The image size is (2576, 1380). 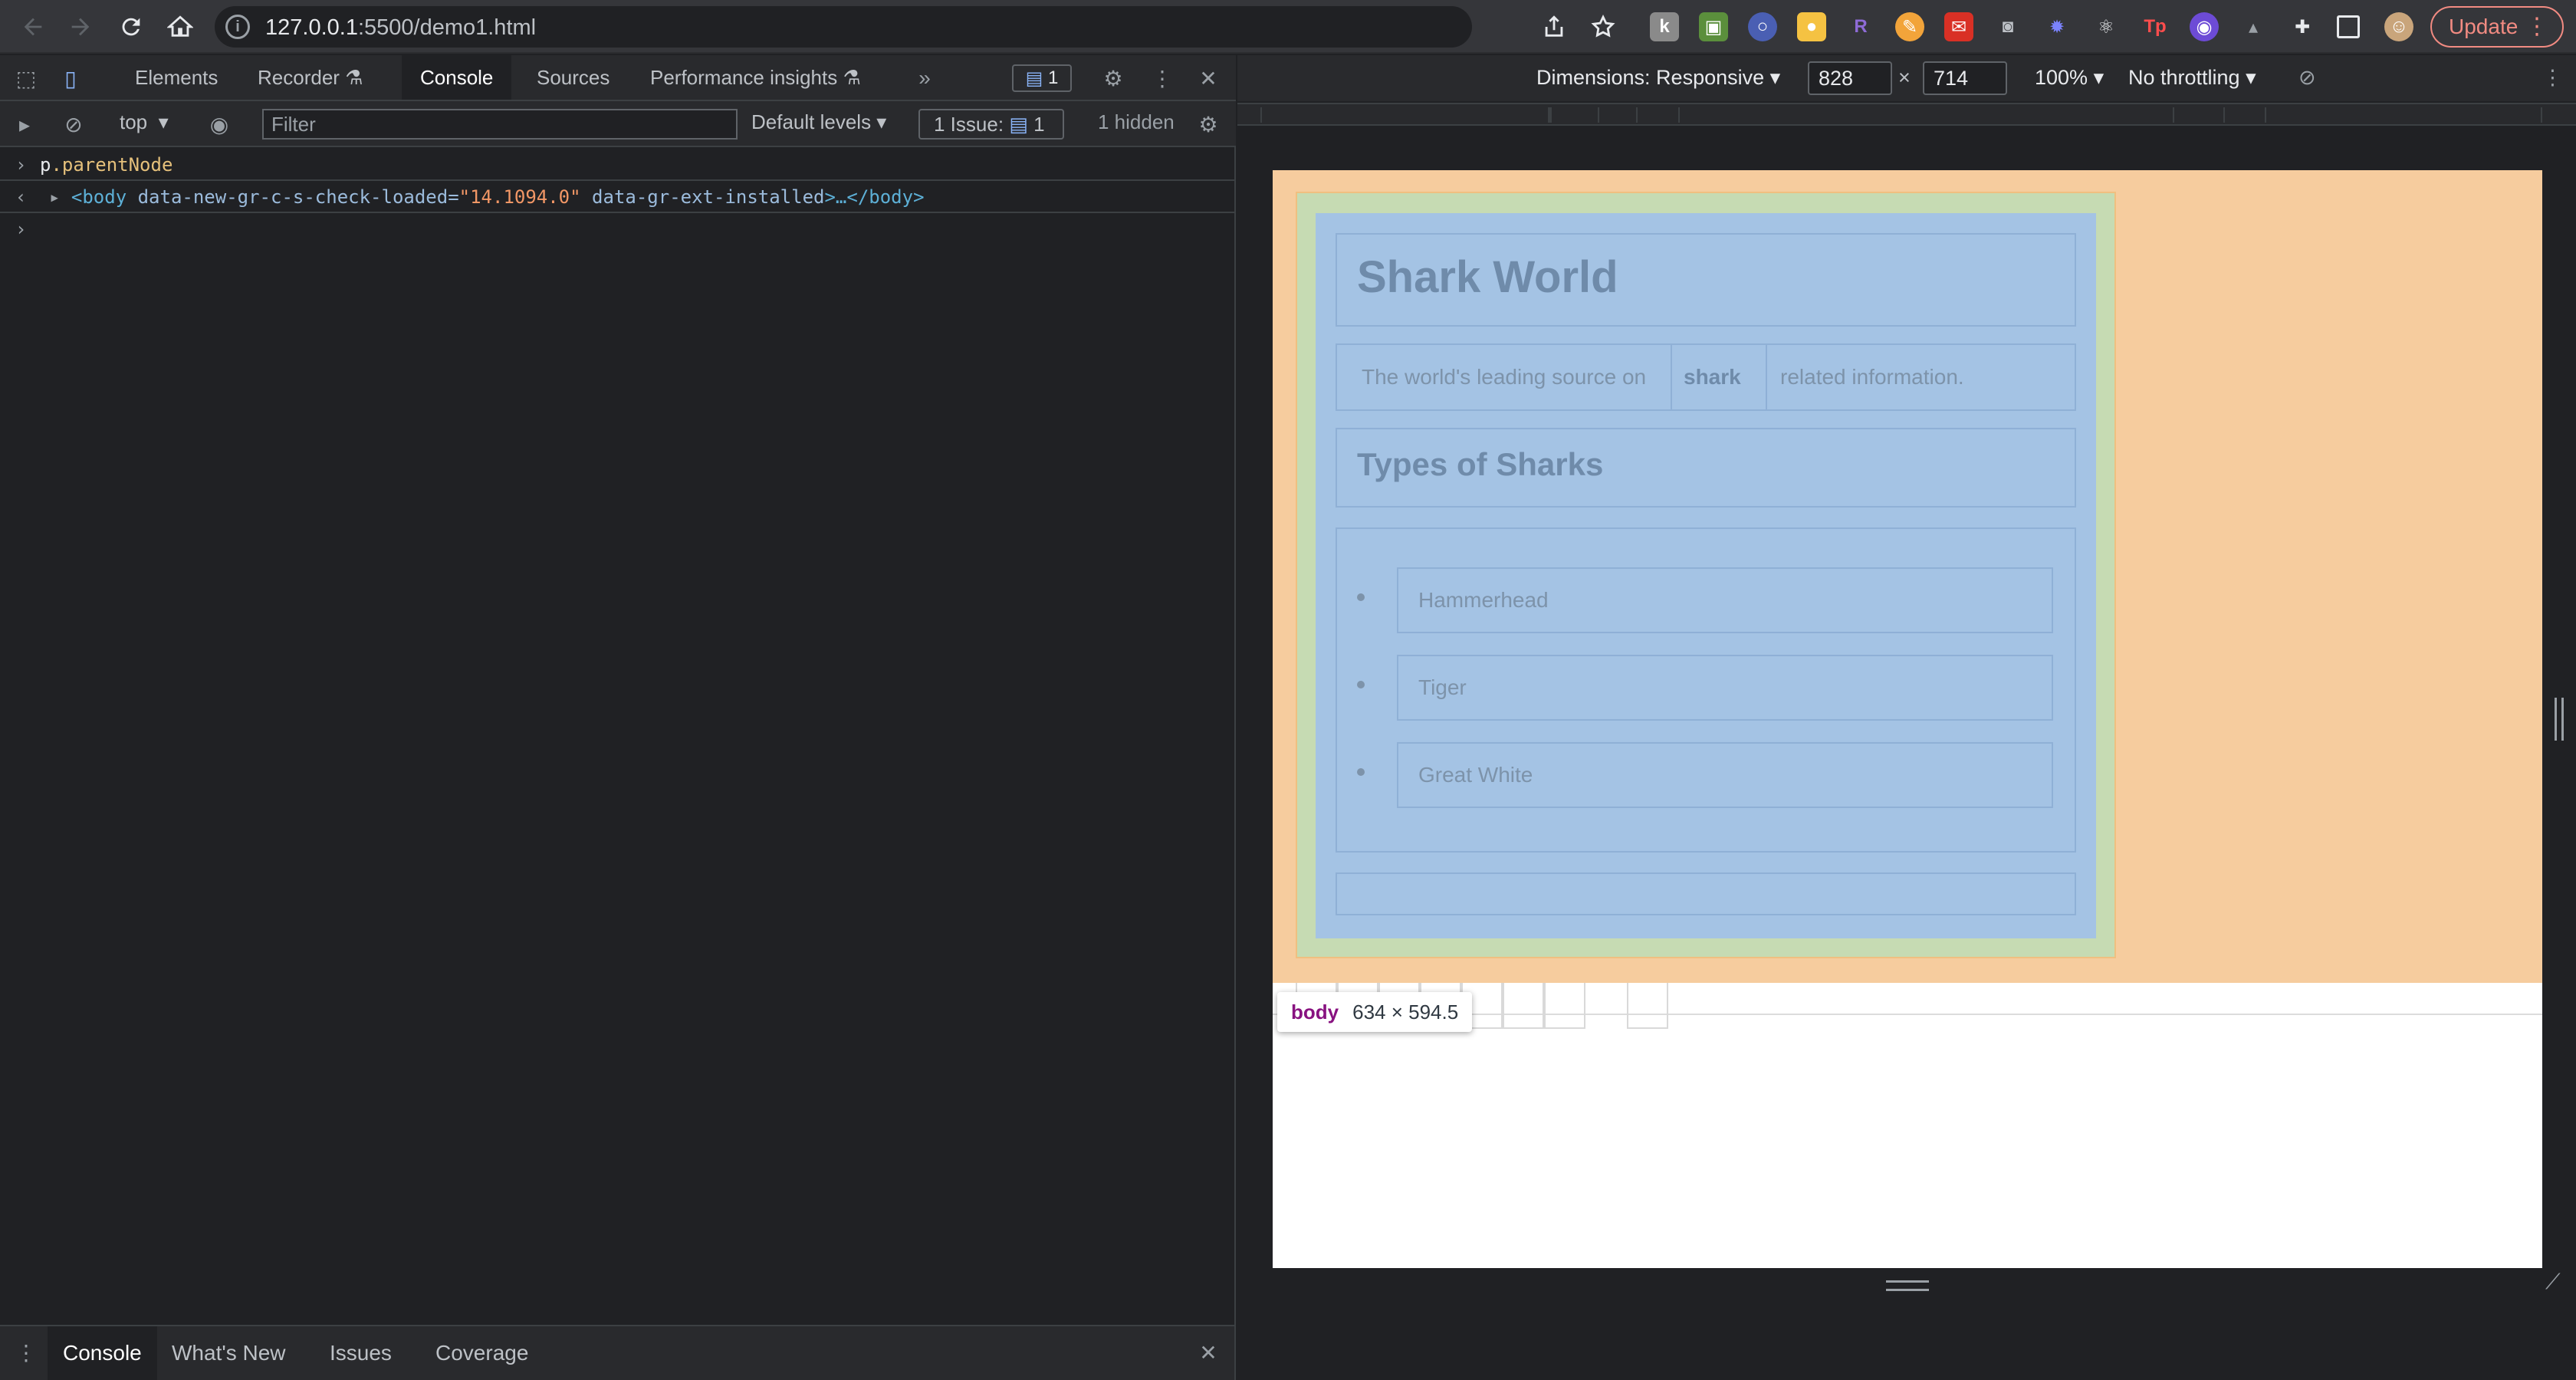 I want to click on media-query-ruler, so click(x=1906, y=115).